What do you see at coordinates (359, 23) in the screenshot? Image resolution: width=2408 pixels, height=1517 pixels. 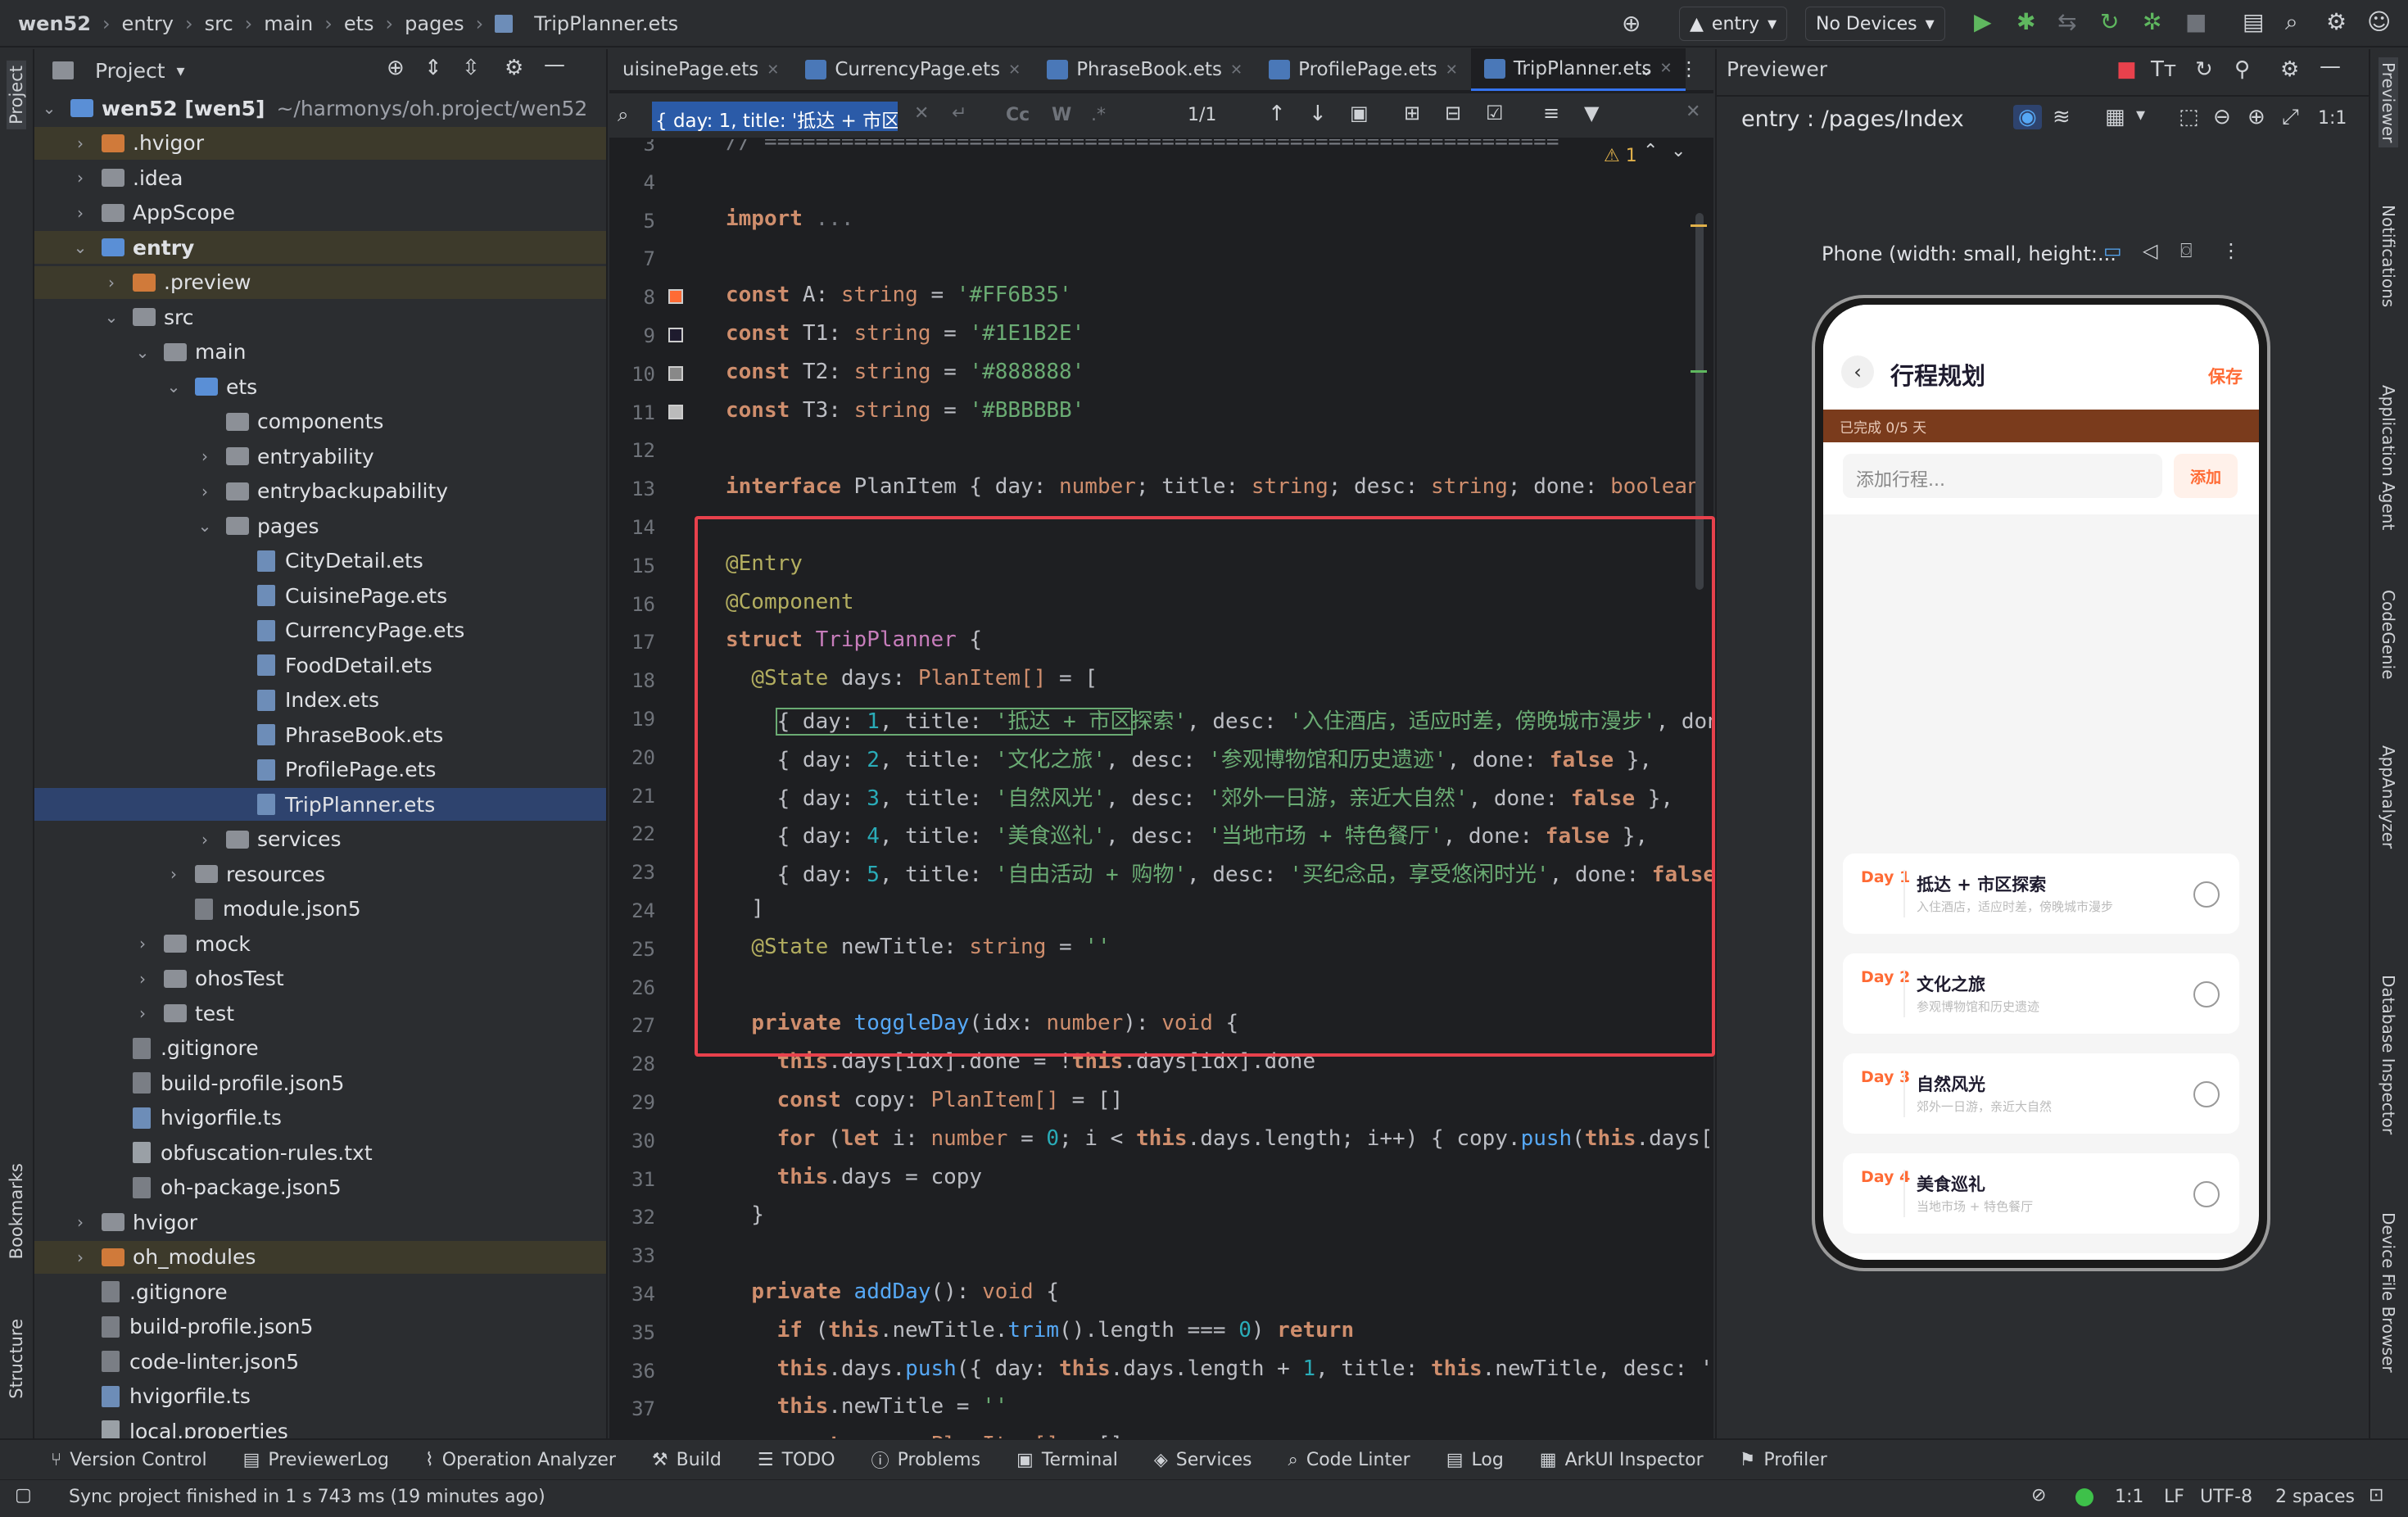 I see `breadcrumb-ets: ets` at bounding box center [359, 23].